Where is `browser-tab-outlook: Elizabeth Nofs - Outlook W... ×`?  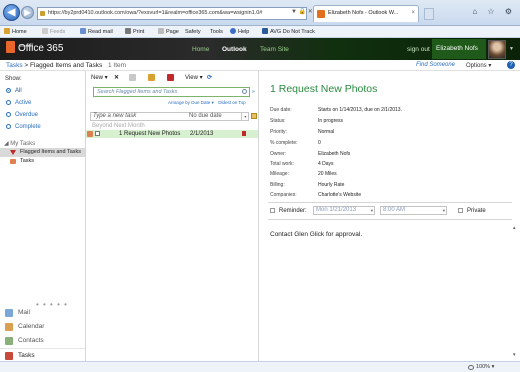
browser-tab-outlook: Elizabeth Nofs - Outlook W... × is located at coordinates (366, 13).